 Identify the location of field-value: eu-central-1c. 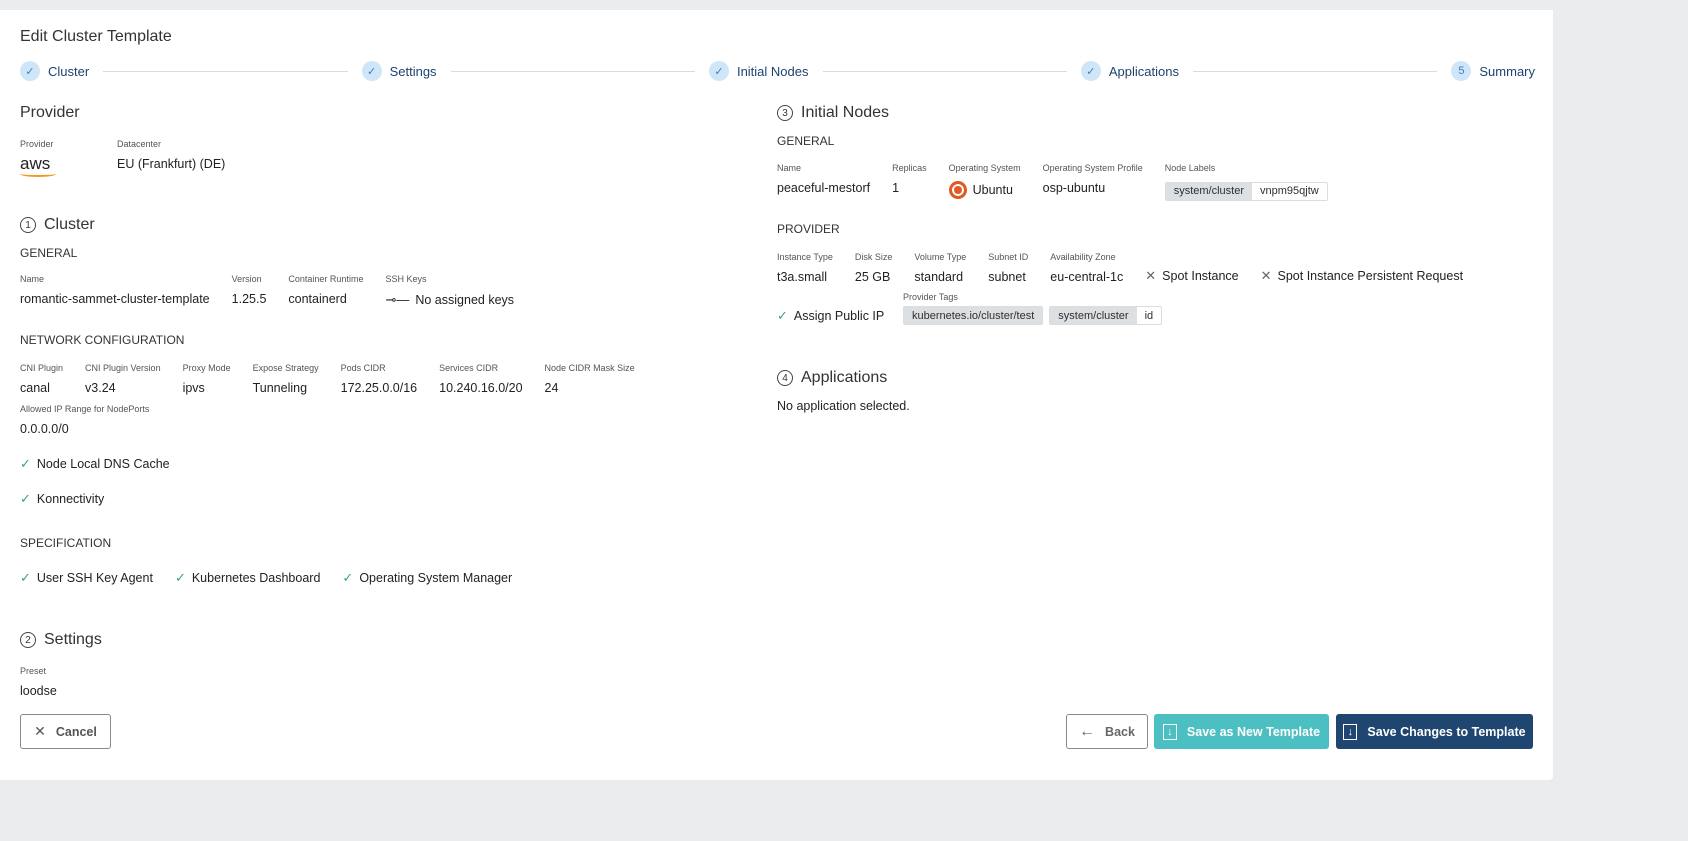
(1087, 277).